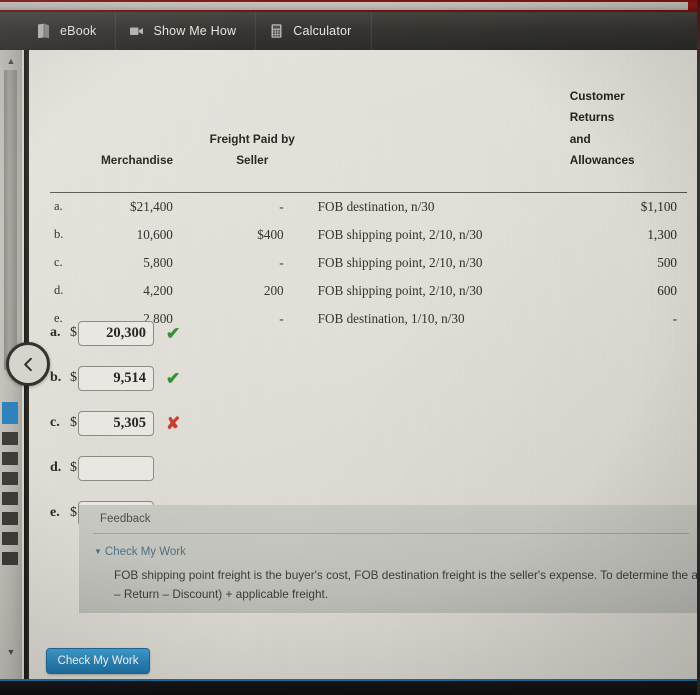 The height and width of the screenshot is (695, 700). I want to click on answer-row-b: b. $ 9,514 ✔, so click(200, 378).